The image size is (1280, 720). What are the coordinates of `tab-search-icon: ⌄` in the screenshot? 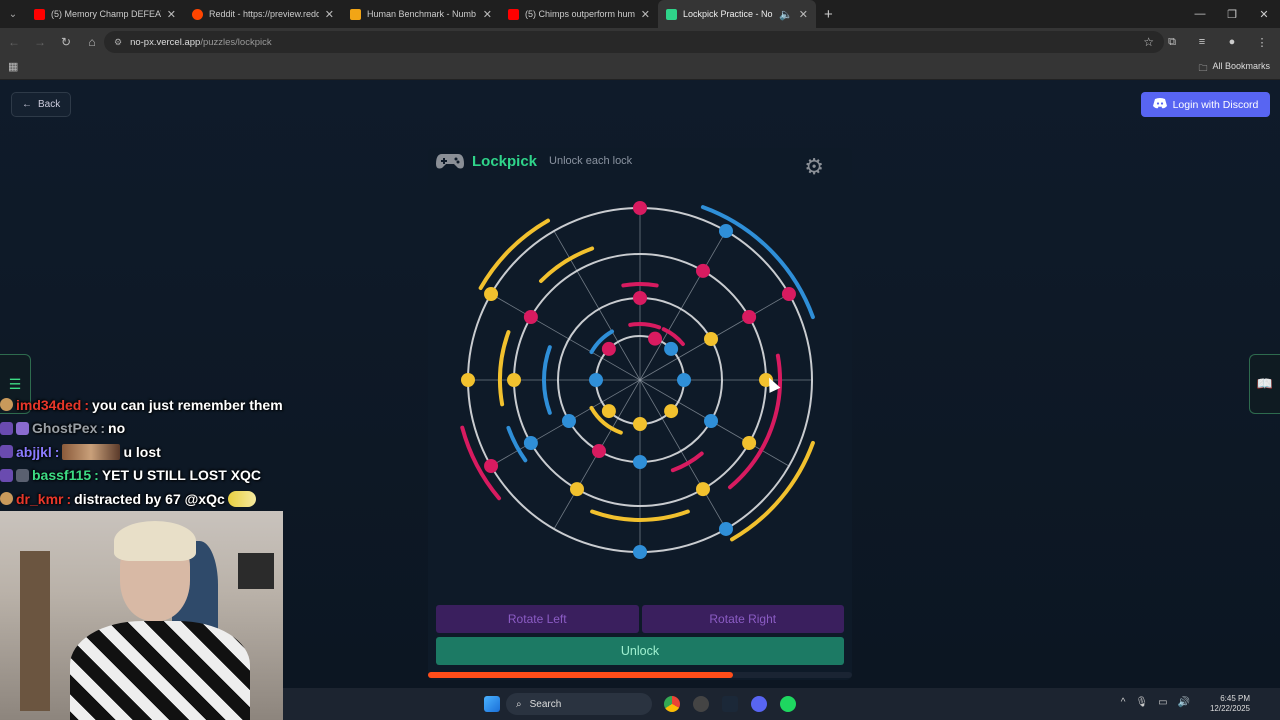 It's located at (13, 14).